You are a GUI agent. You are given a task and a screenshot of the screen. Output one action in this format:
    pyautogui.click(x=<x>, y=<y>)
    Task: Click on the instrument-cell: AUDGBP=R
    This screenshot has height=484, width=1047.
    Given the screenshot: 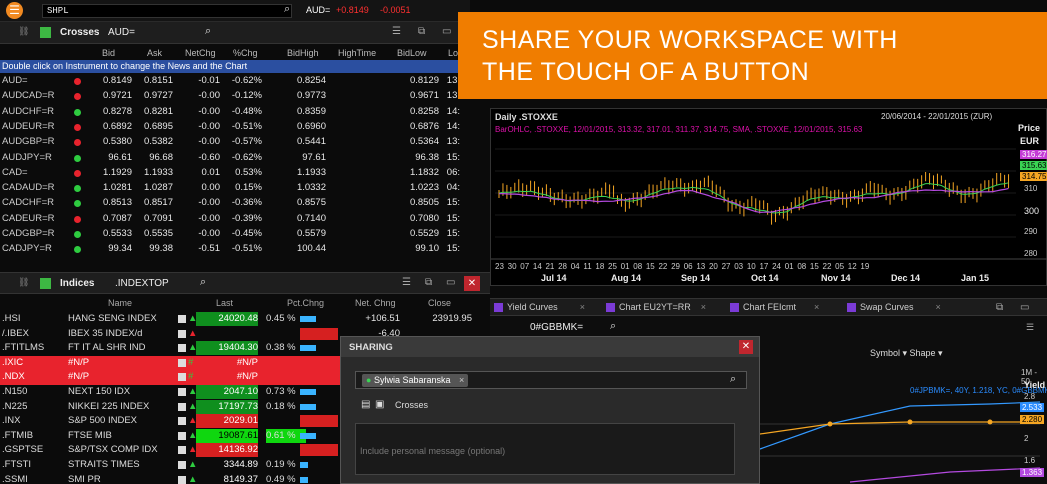 What is the action you would take?
    pyautogui.click(x=28, y=142)
    